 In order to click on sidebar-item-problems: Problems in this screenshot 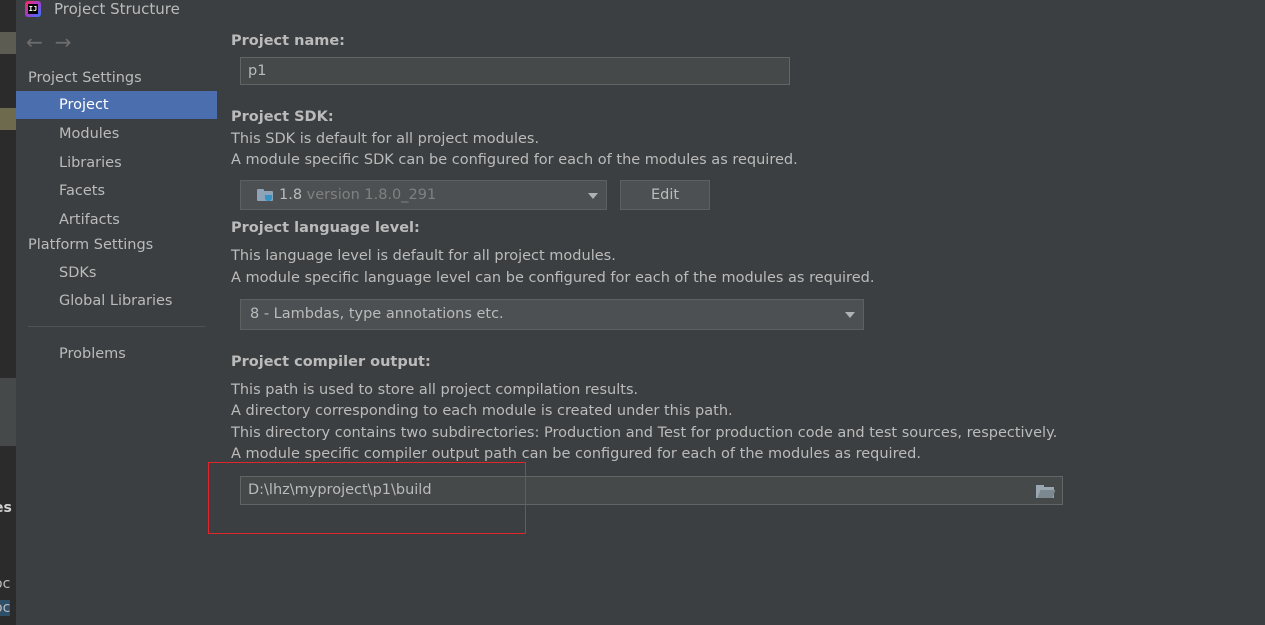, I will do `click(116, 354)`.